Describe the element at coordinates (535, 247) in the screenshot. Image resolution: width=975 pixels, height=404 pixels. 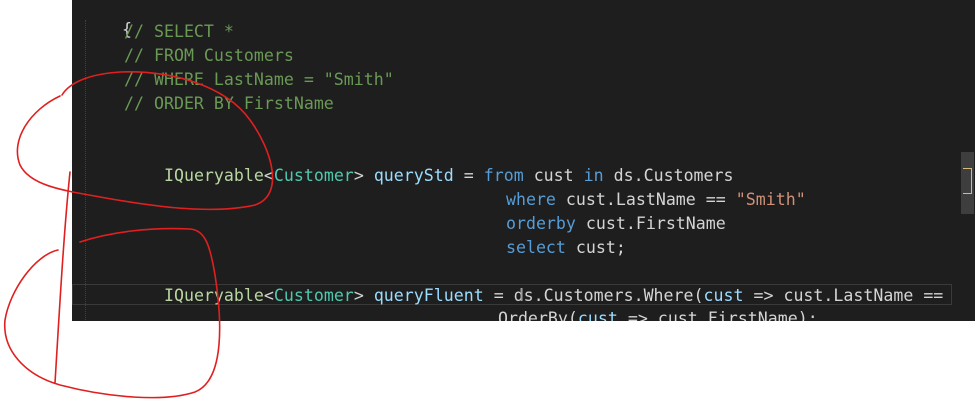
I see `keyword-select: select` at that location.